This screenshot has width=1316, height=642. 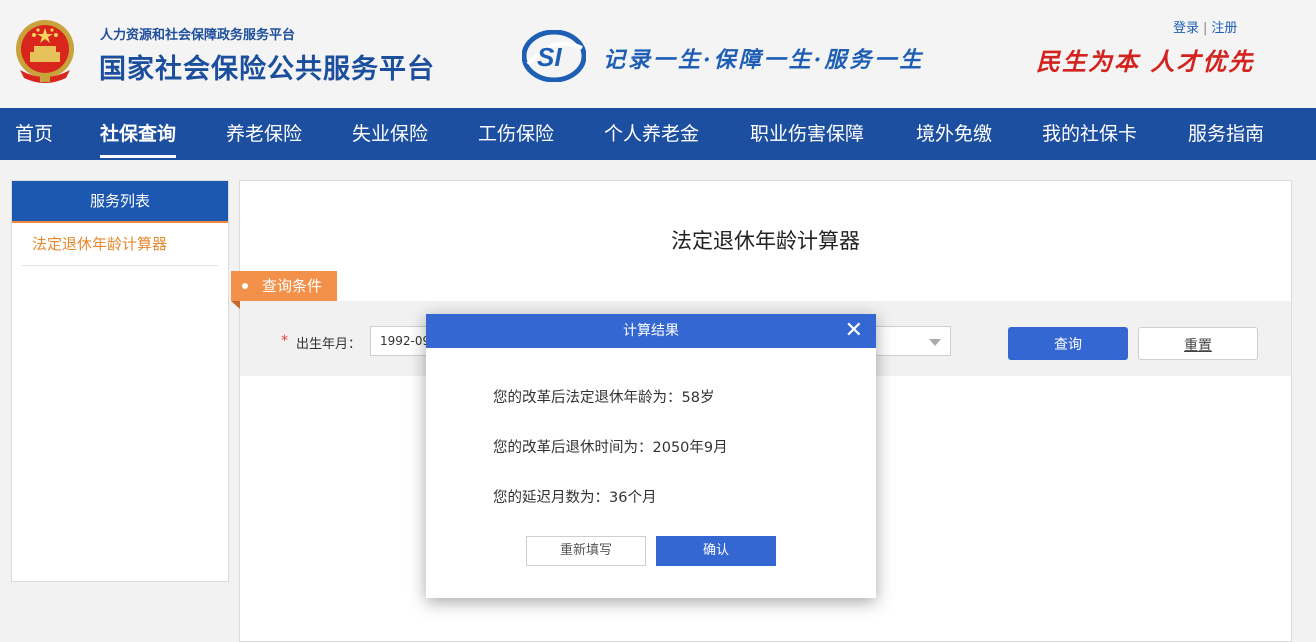 I want to click on retirement-date-result: 您的改革后退休时间为：2050年9月, so click(x=610, y=448).